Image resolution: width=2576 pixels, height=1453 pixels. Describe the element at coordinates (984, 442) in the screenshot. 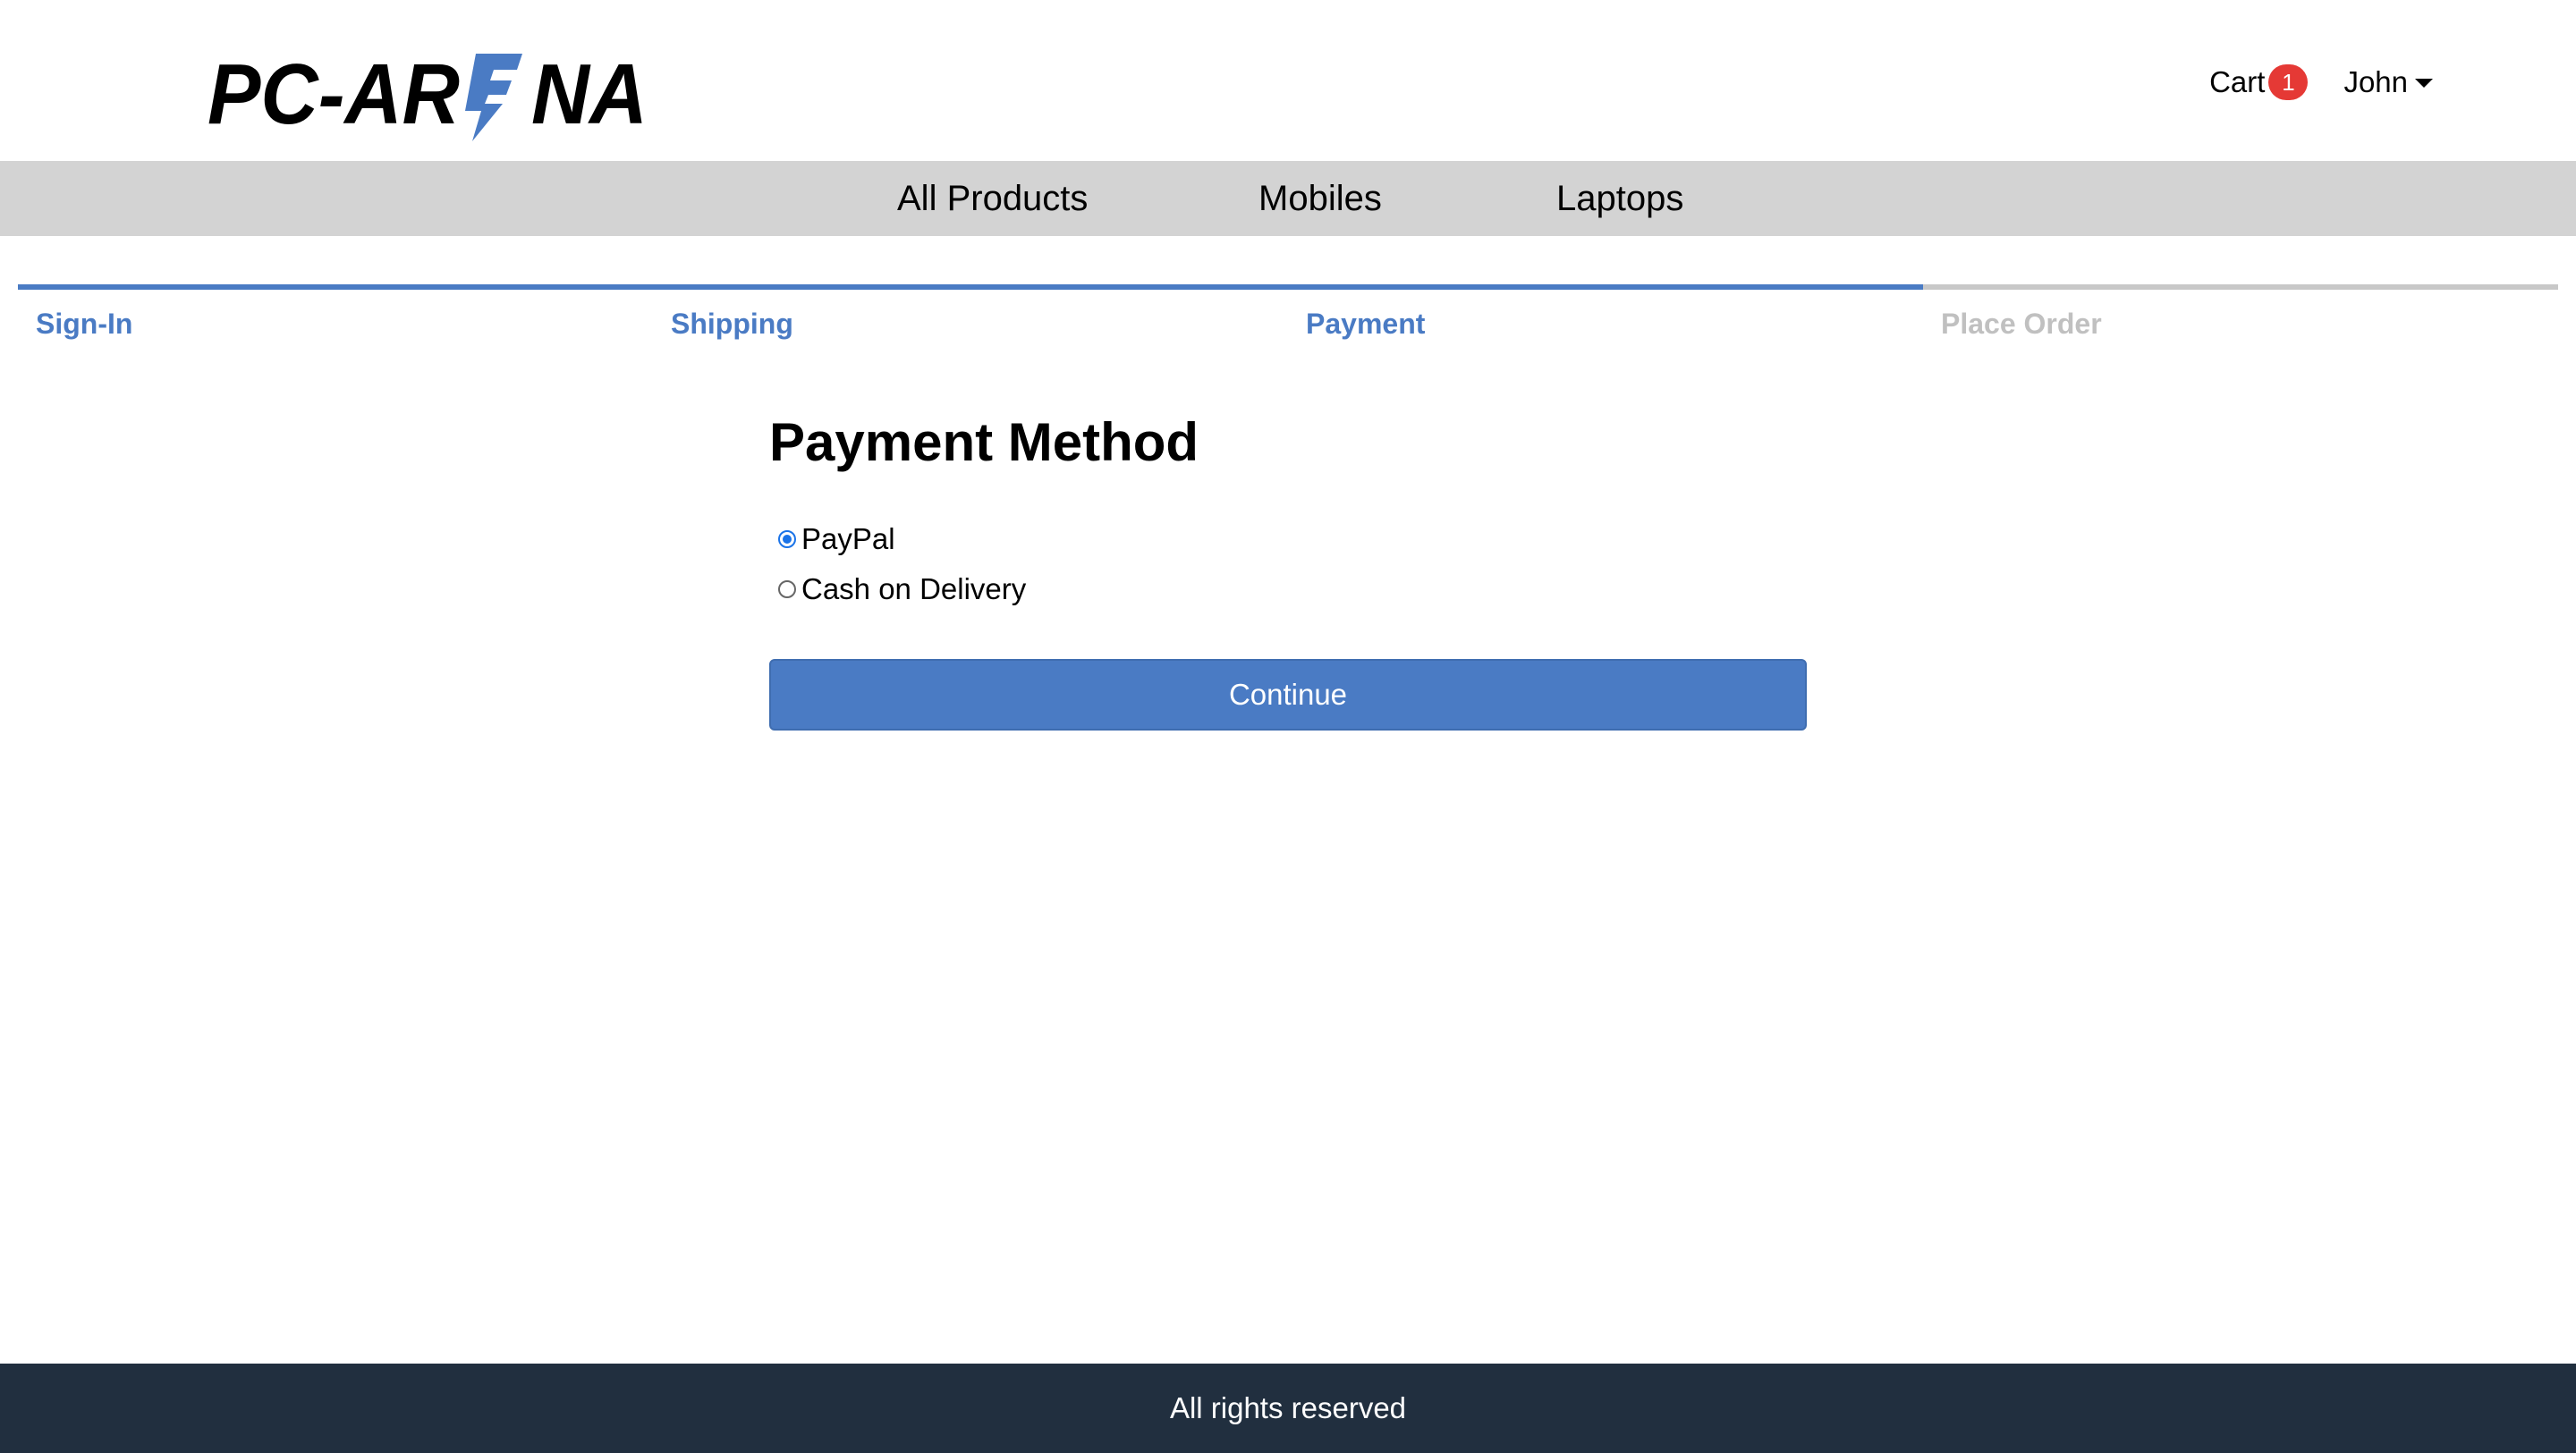

I see `page-title: Payment Method` at that location.